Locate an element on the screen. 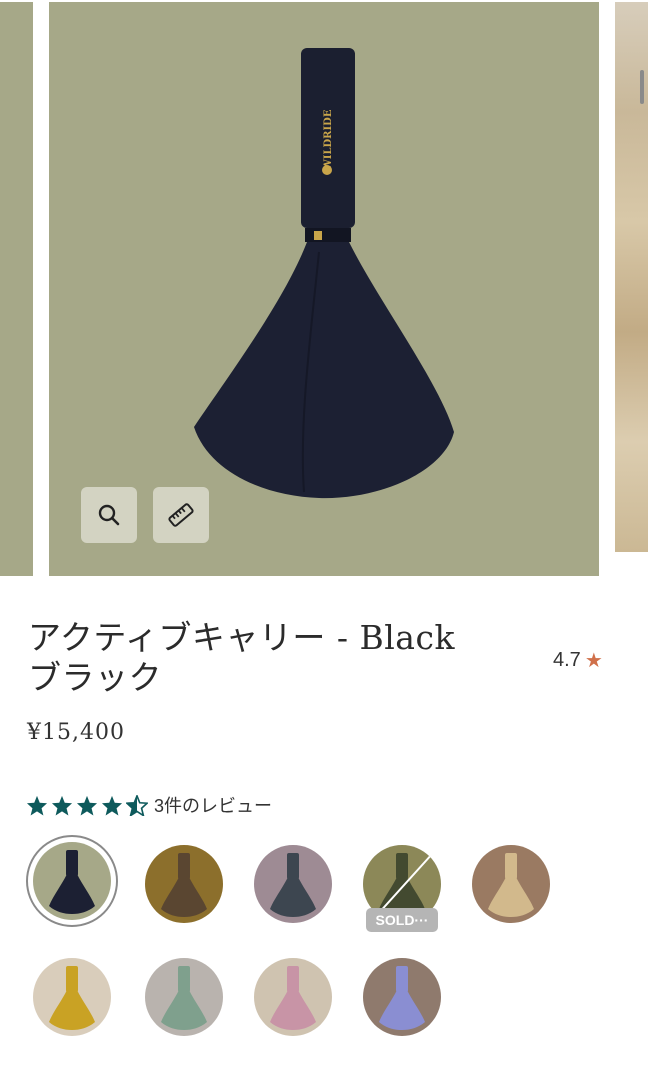  ruler-icon is located at coordinates (181, 515).